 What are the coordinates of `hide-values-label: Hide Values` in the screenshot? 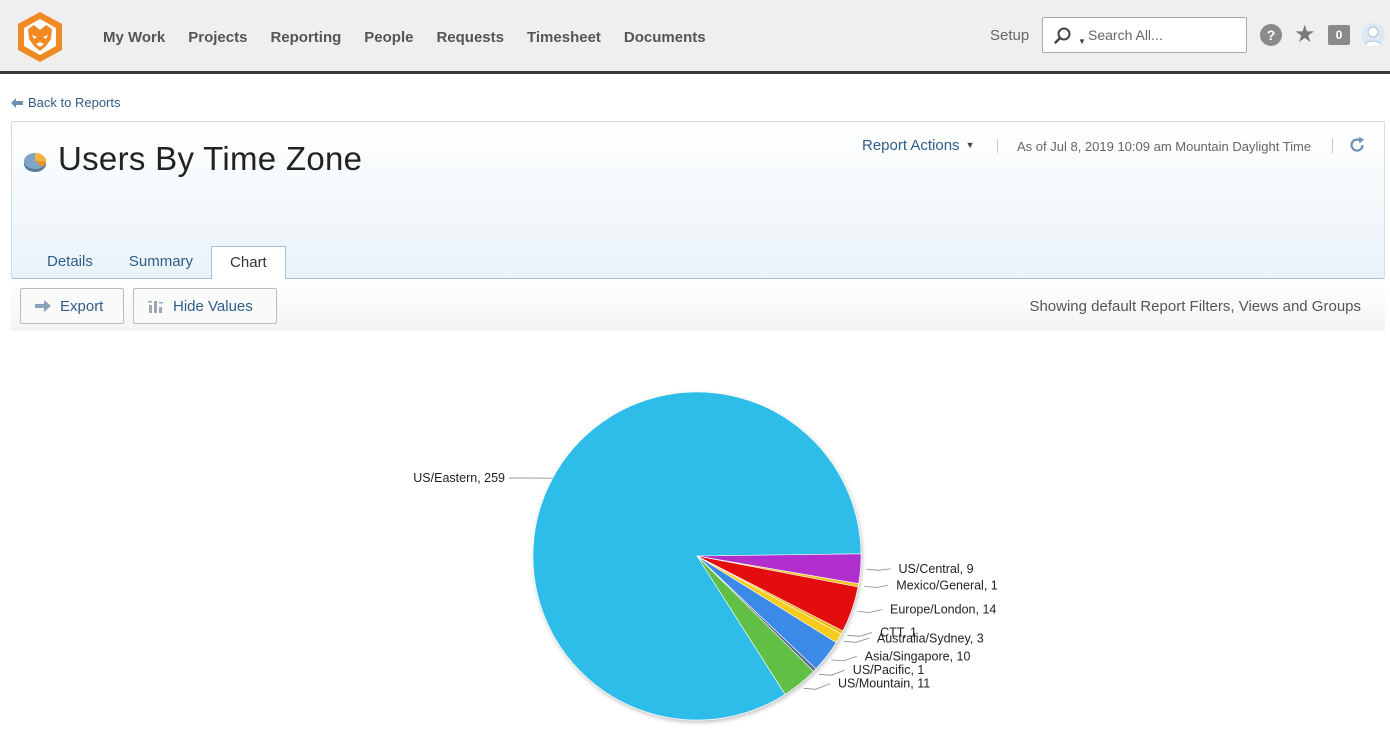 It's located at (213, 306).